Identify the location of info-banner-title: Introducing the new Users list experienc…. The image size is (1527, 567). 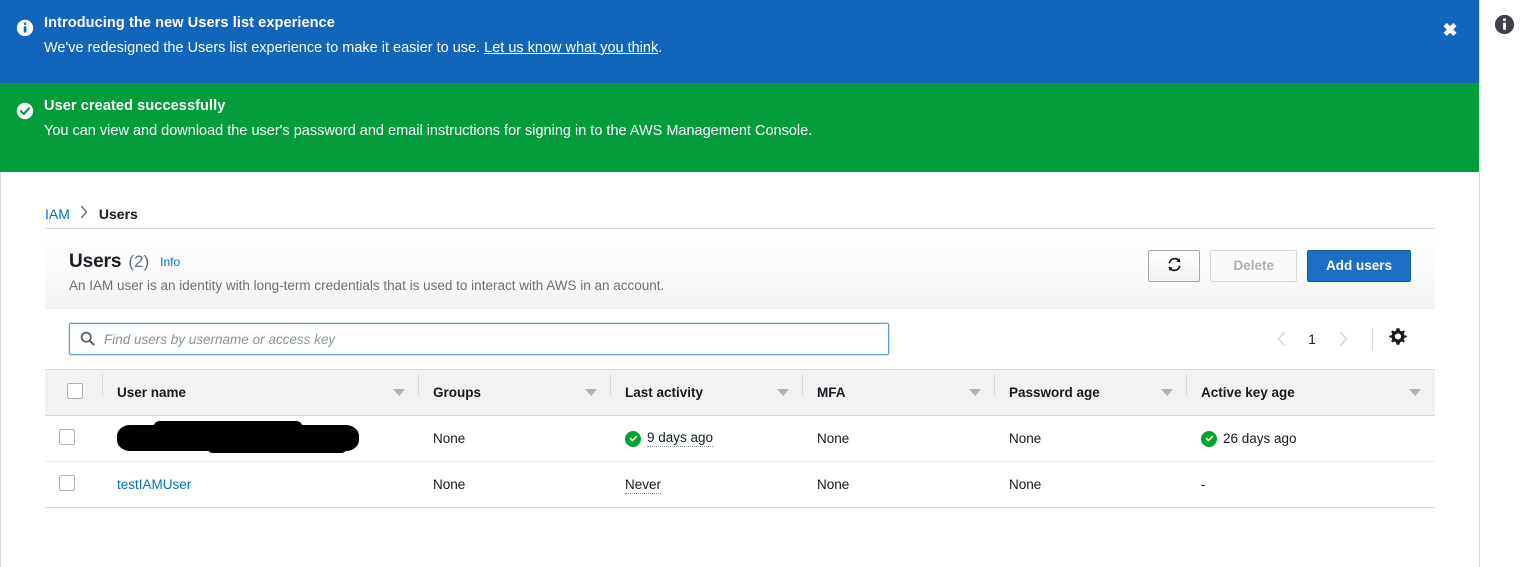
(189, 23).